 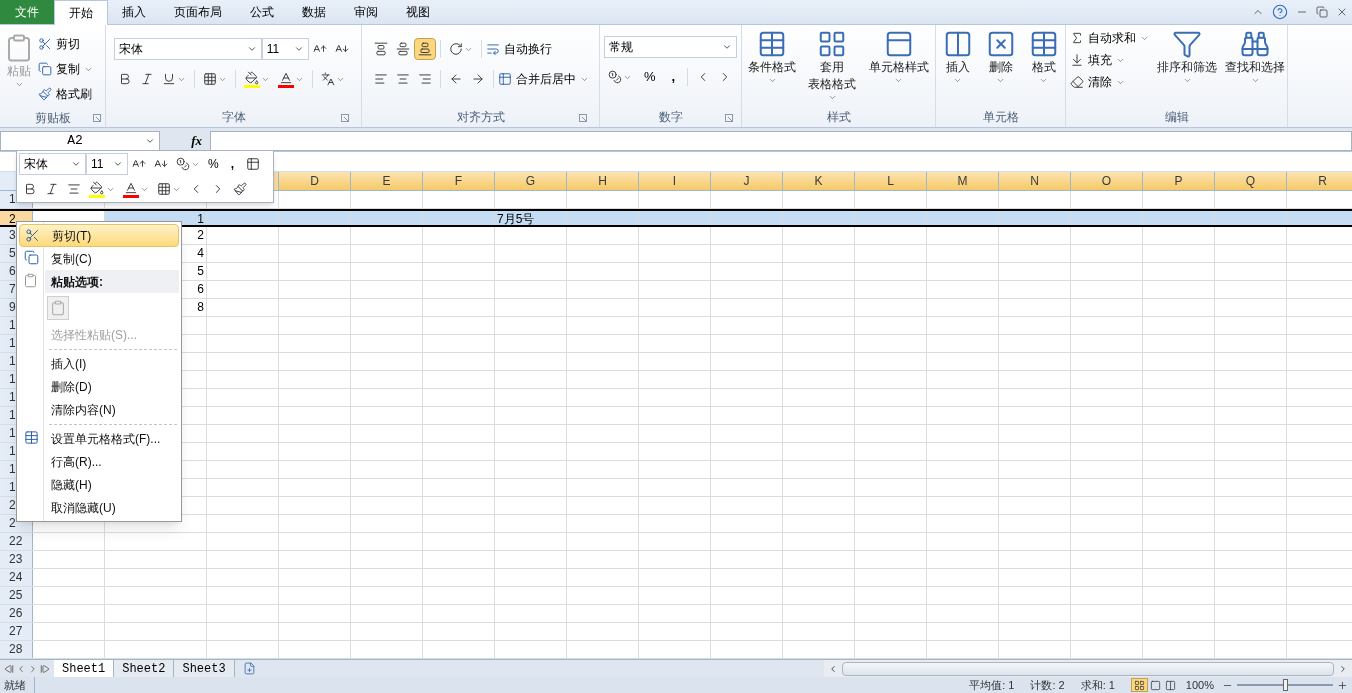 I want to click on row-header: 28, so click(x=16, y=649).